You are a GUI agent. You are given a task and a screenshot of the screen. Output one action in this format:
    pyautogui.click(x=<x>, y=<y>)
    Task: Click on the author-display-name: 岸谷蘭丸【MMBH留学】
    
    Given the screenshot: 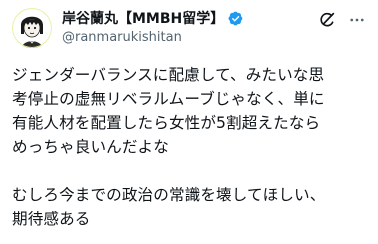 What is the action you would take?
    pyautogui.click(x=143, y=18)
    